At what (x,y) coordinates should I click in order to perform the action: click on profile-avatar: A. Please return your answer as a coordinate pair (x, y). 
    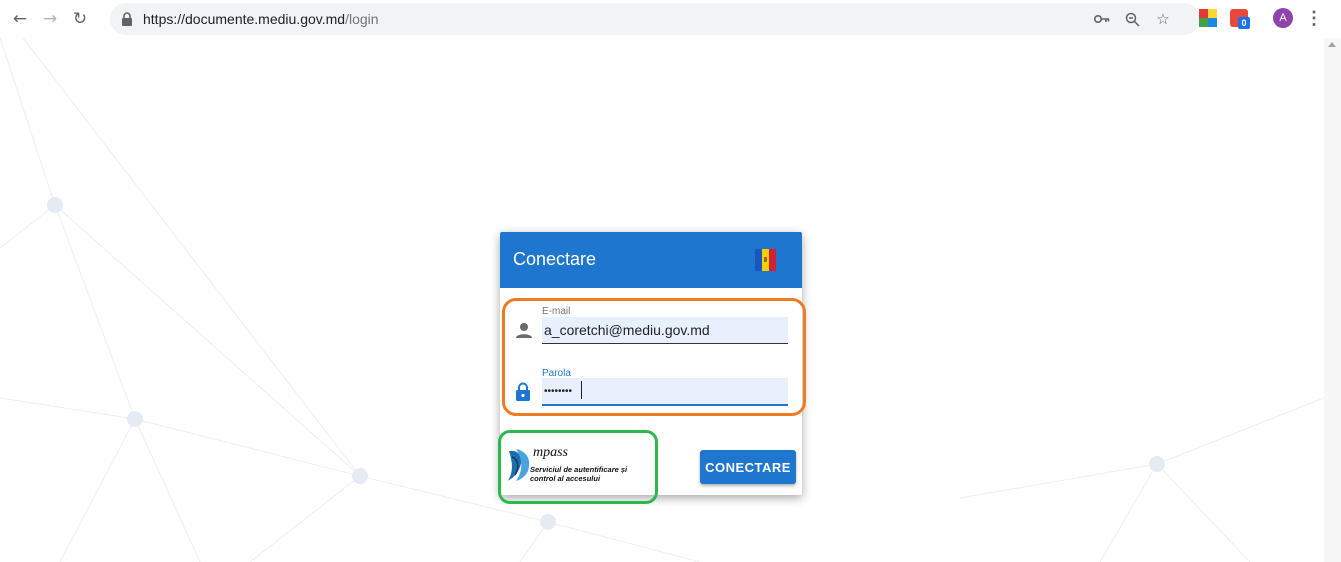
    Looking at the image, I should click on (1283, 18).